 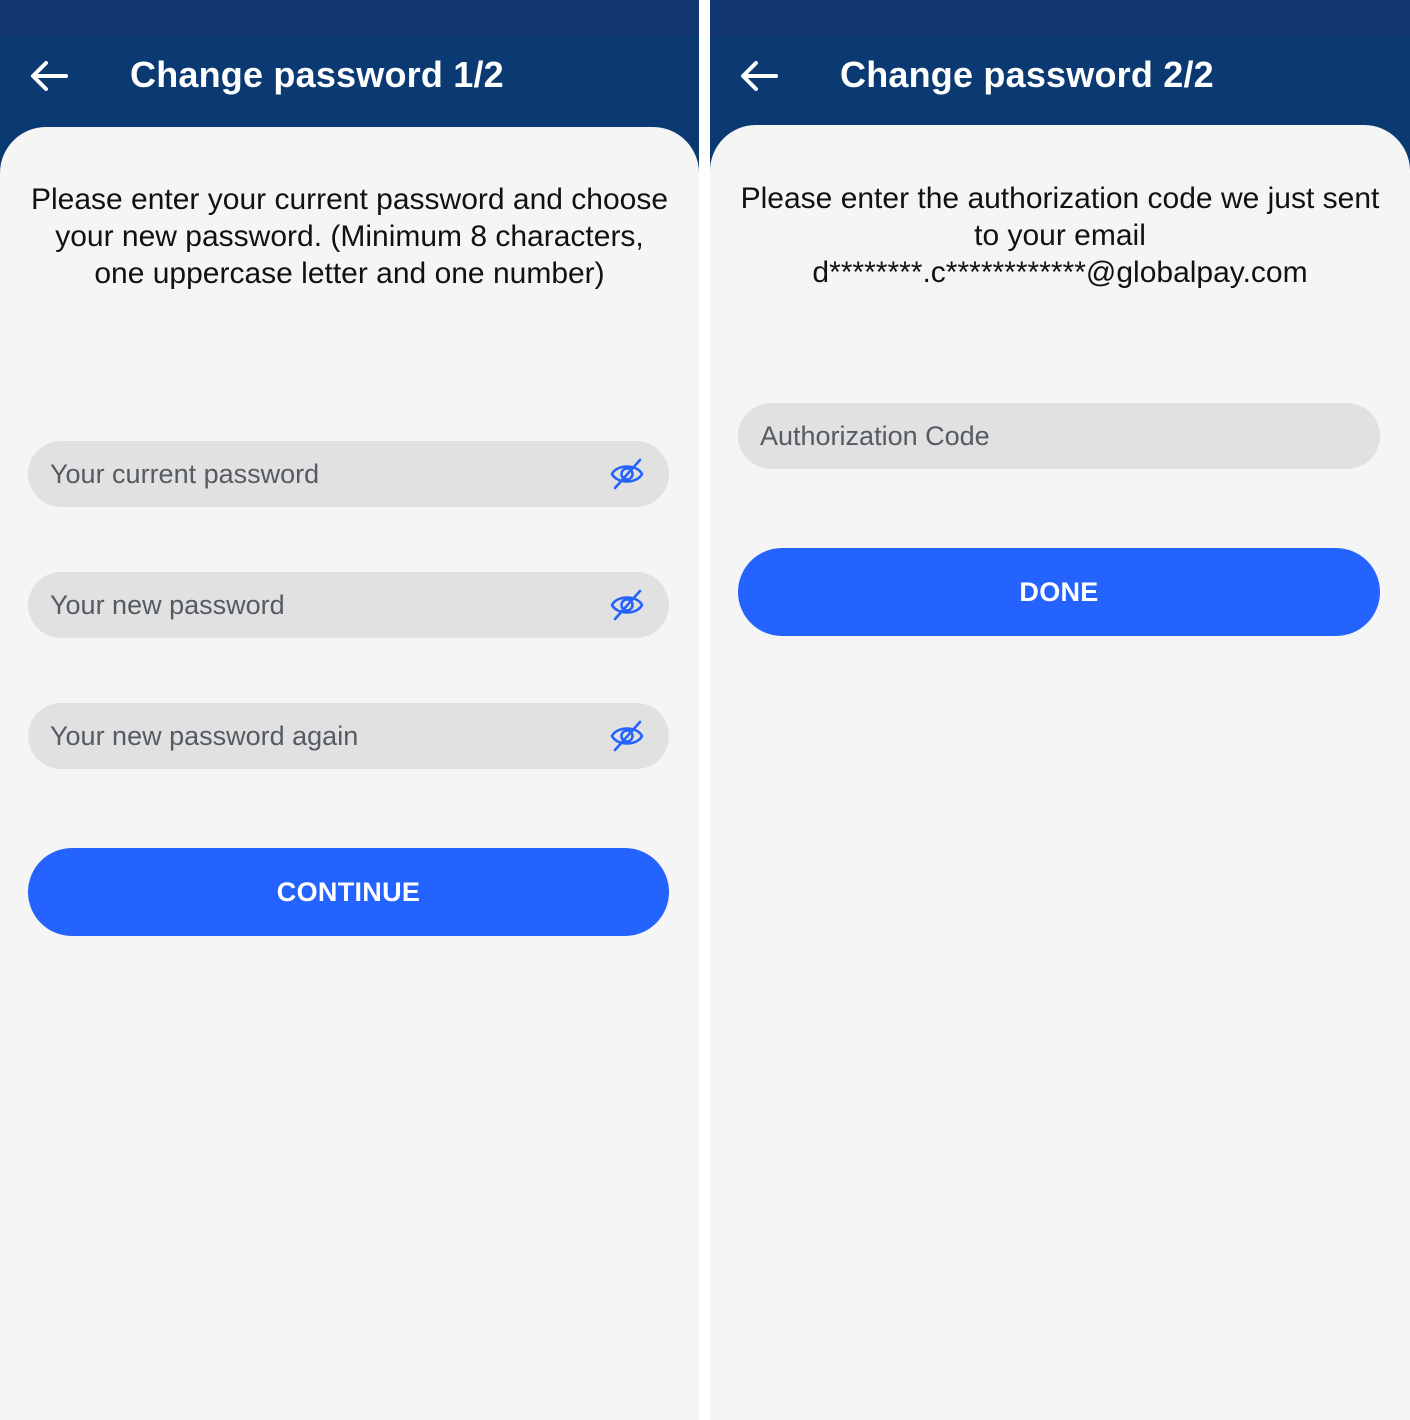 What do you see at coordinates (1059, 592) in the screenshot?
I see `done-button: DONE` at bounding box center [1059, 592].